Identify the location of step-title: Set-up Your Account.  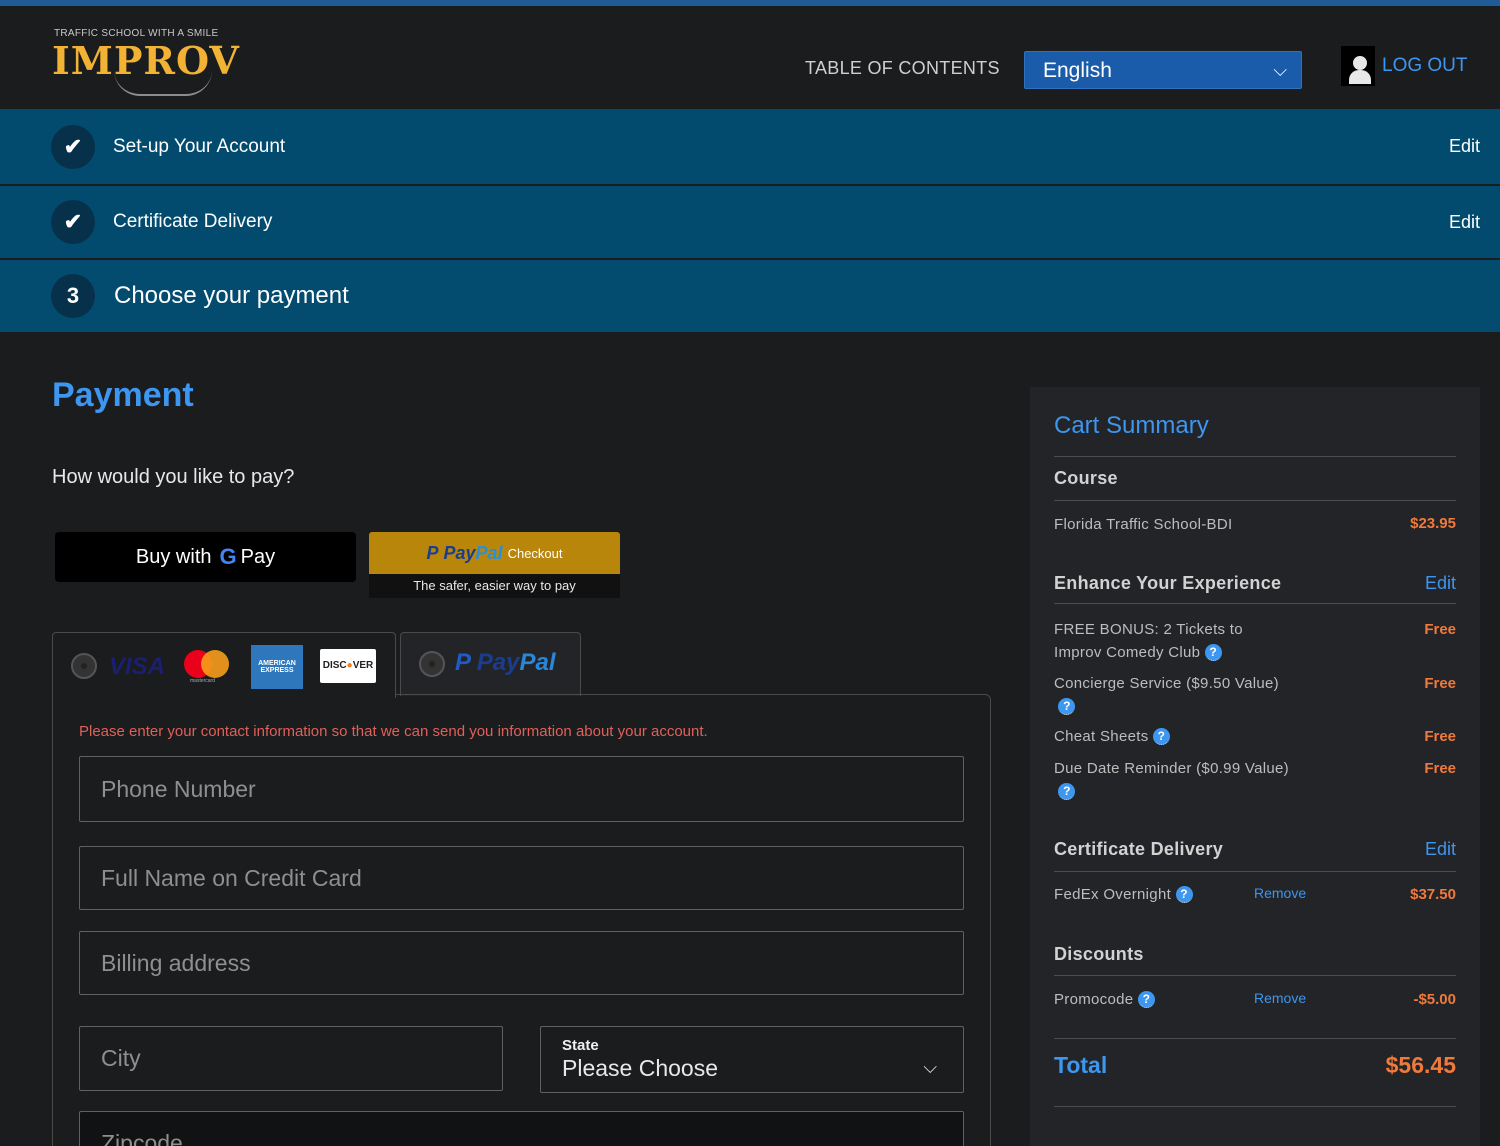
(199, 146).